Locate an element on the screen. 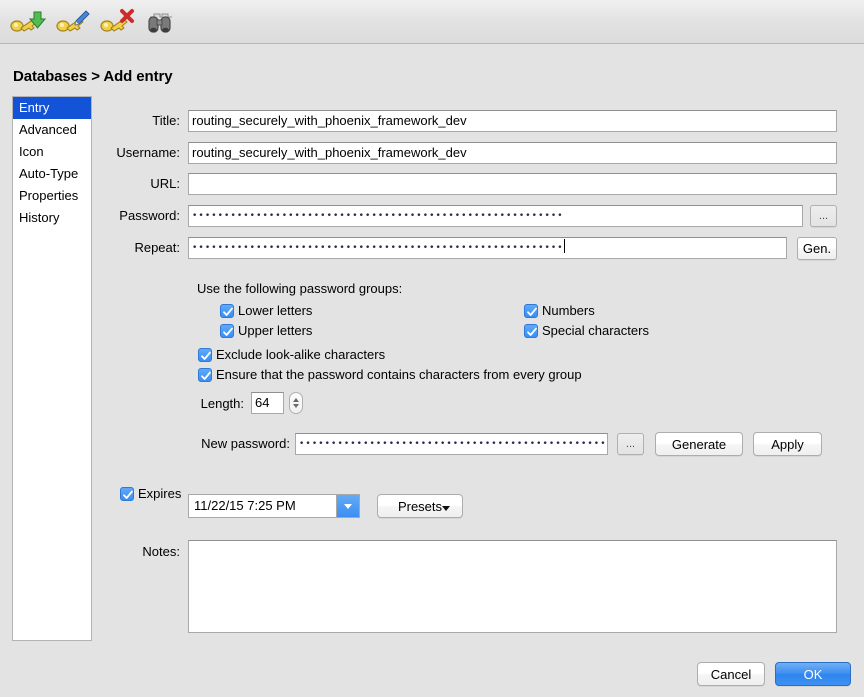  length-input: 64 is located at coordinates (267, 403).